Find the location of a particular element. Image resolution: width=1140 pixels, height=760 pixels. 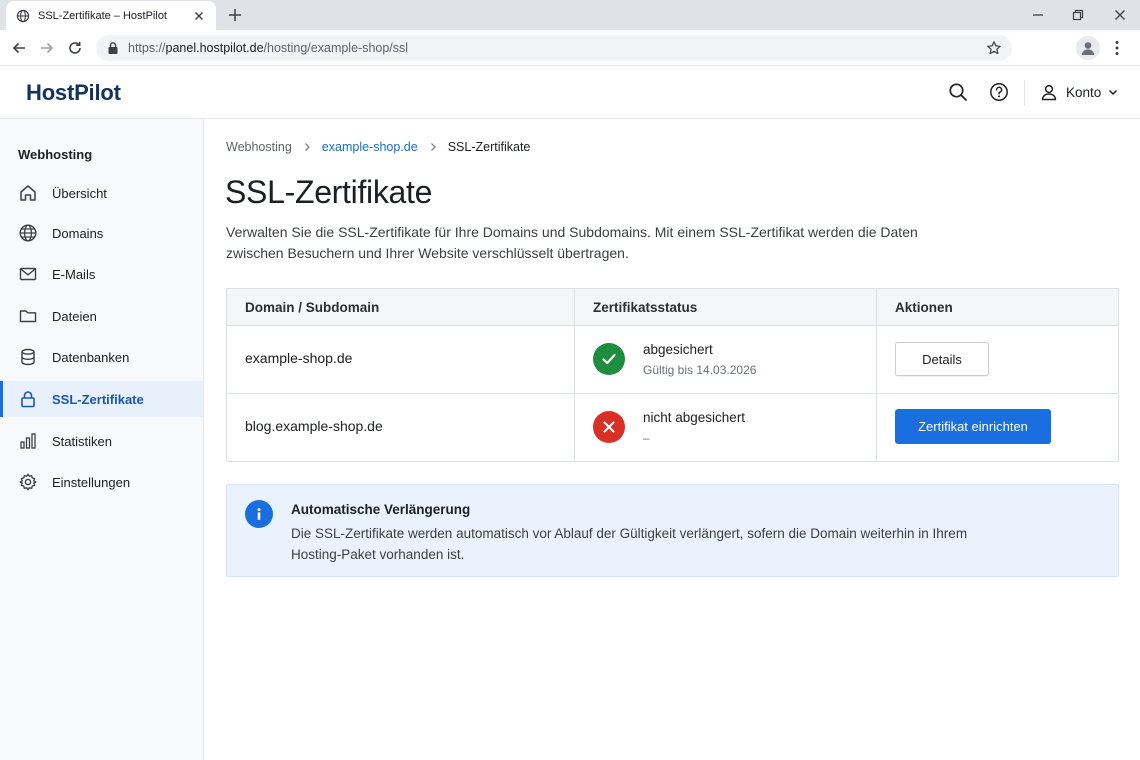

sidebar-item-label: Statistiken is located at coordinates (82, 441).